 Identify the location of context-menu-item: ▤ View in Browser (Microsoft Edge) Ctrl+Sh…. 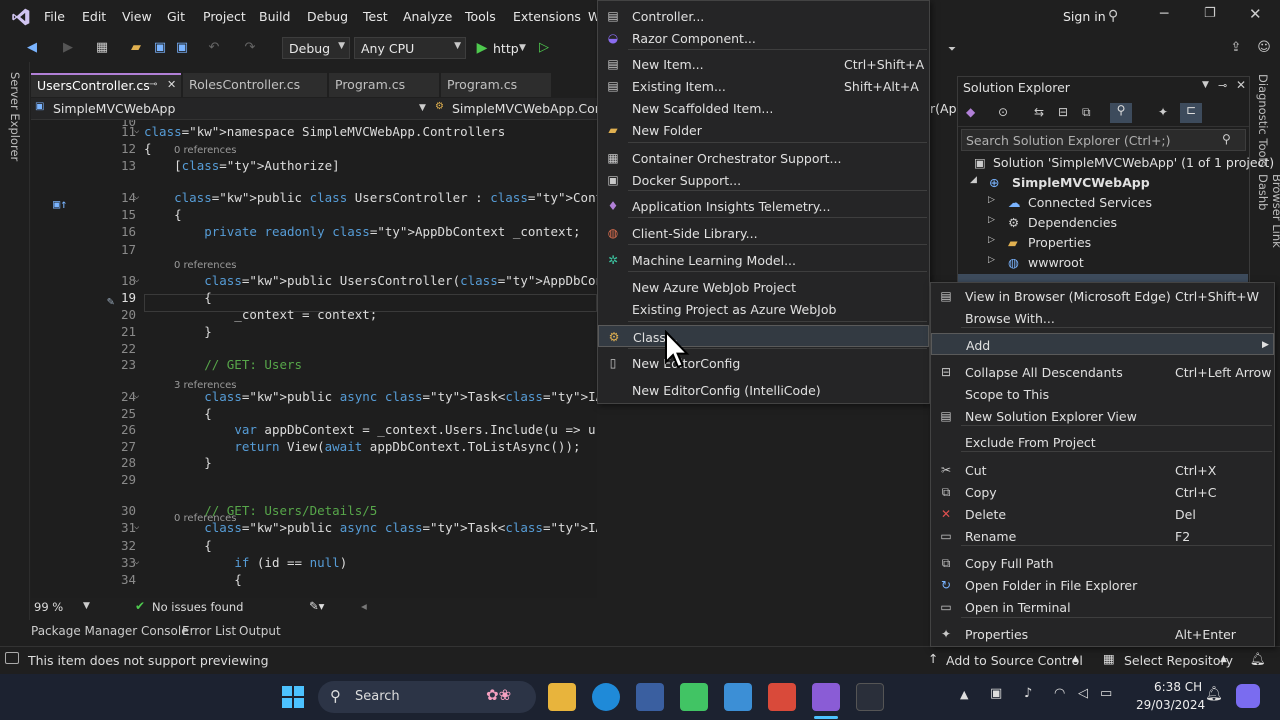
(1102, 296).